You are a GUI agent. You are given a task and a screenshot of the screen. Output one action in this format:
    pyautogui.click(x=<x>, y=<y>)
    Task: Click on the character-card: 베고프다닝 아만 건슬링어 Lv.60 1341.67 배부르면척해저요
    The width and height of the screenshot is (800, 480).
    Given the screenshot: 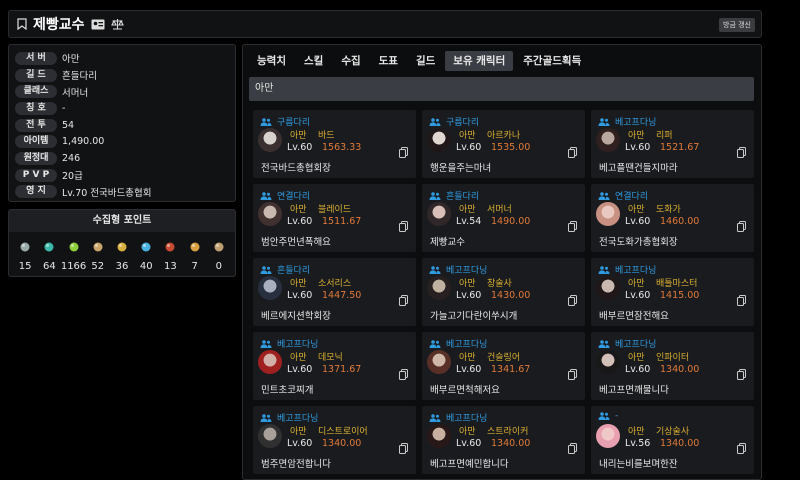 What is the action you would take?
    pyautogui.click(x=503, y=366)
    